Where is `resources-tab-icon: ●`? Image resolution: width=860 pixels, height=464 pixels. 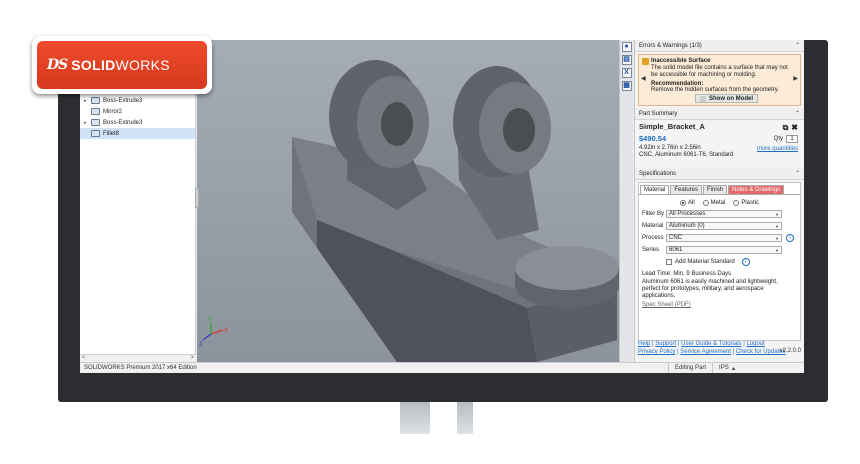 resources-tab-icon: ● is located at coordinates (626, 47).